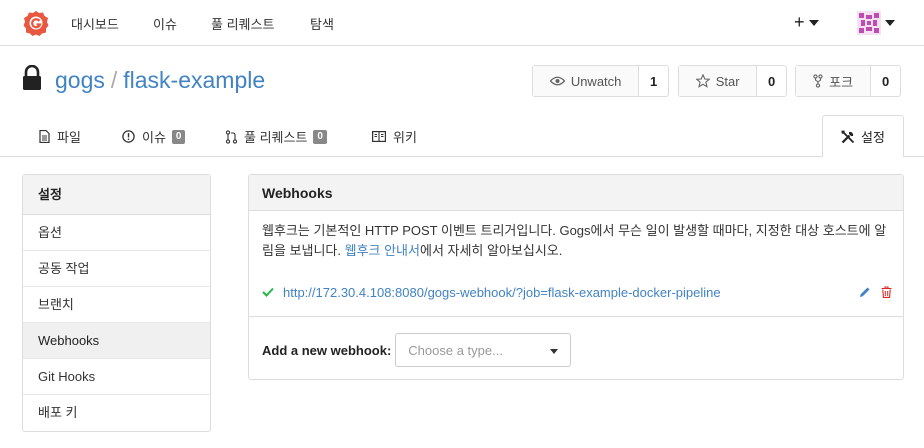 This screenshot has height=448, width=924. I want to click on tab-wiki-label: 위키, so click(405, 137).